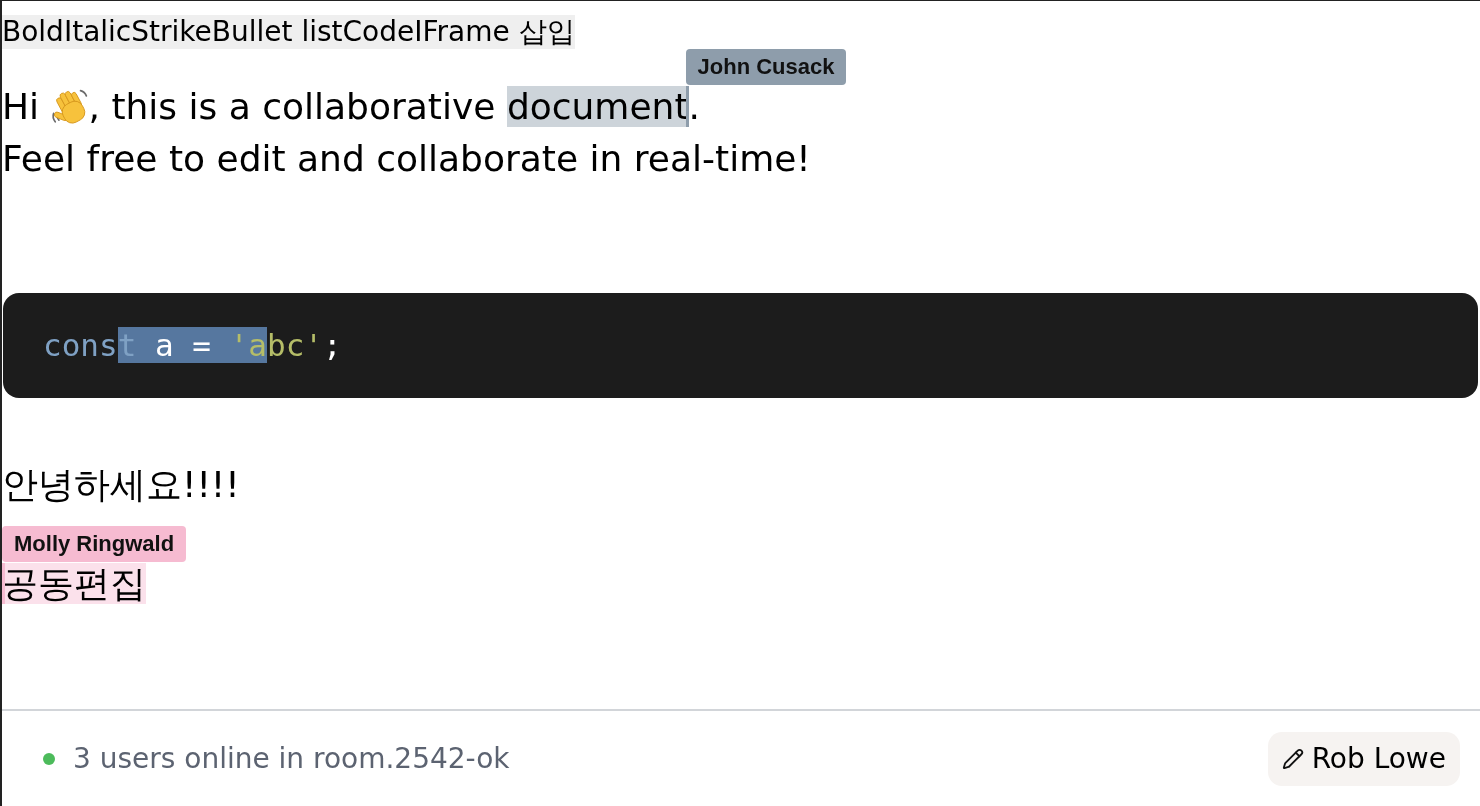 The width and height of the screenshot is (1480, 806). What do you see at coordinates (332, 345) in the screenshot?
I see `code-text: ;` at bounding box center [332, 345].